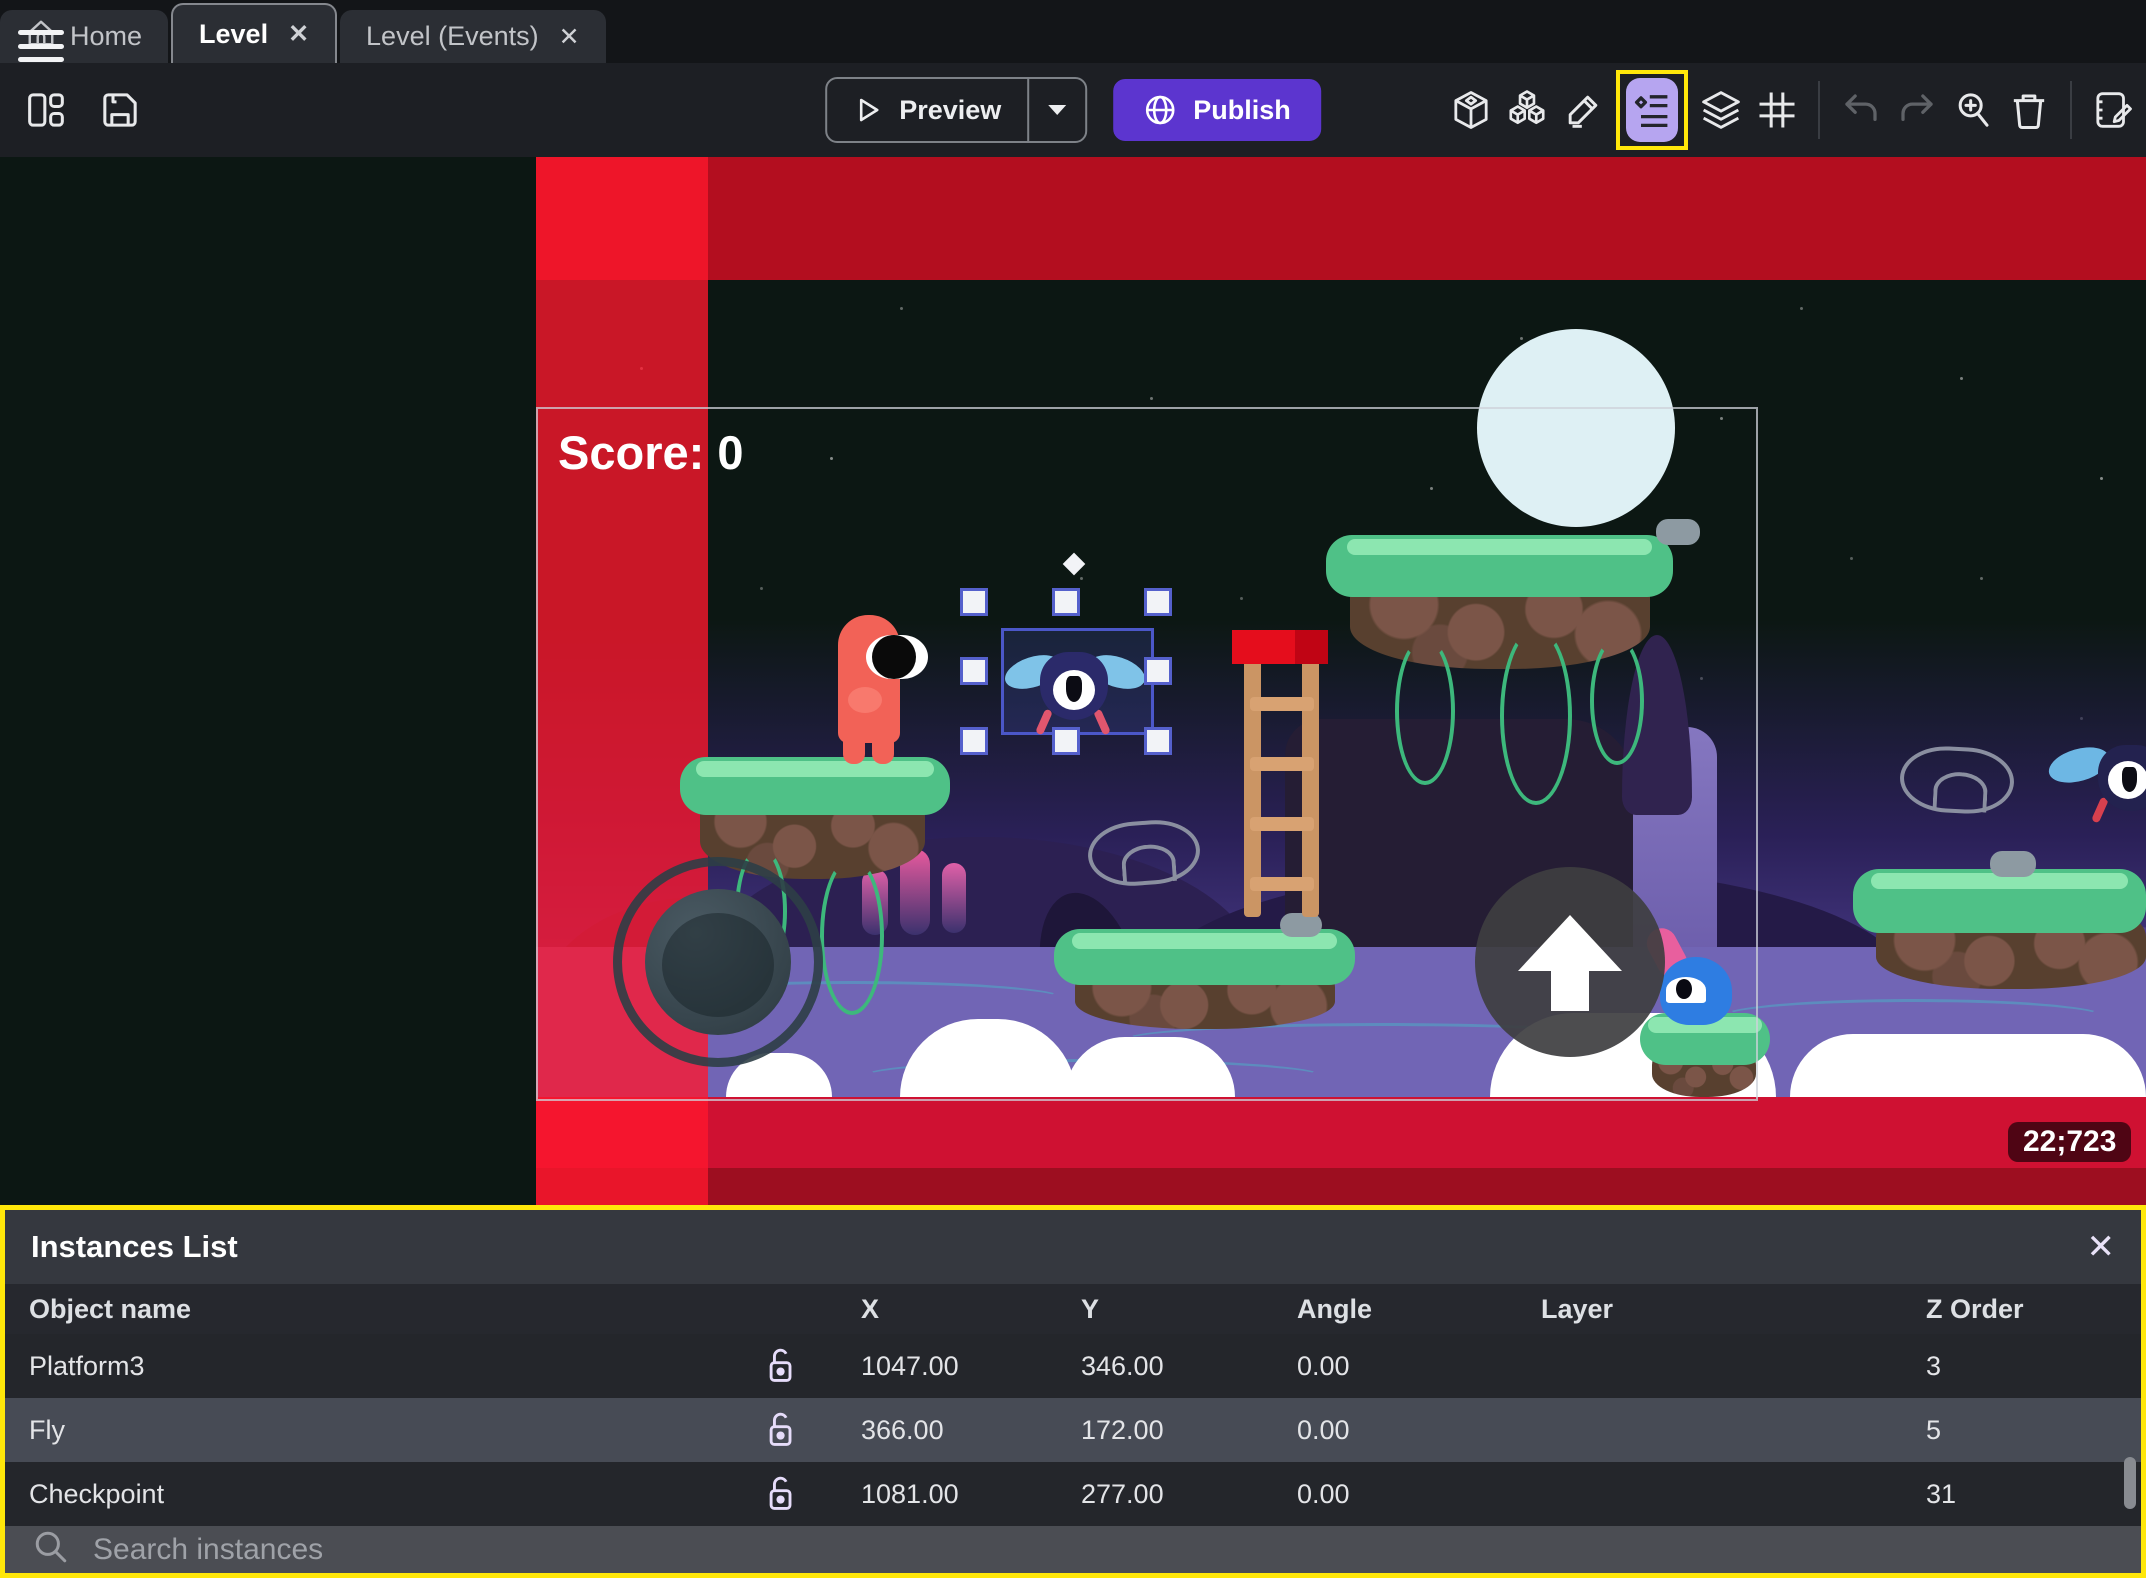  I want to click on col-z-order: Z Order, so click(1975, 1308).